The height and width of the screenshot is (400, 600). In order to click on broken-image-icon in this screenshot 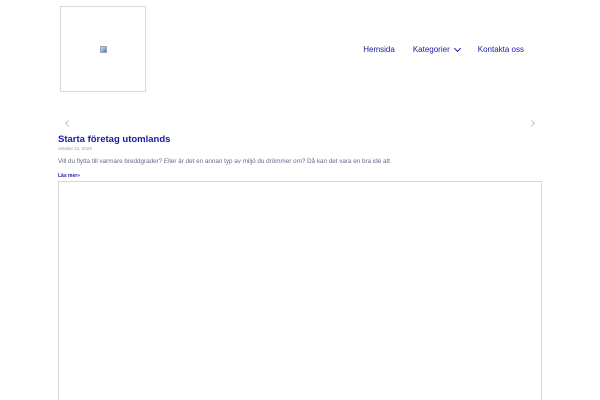, I will do `click(103, 49)`.